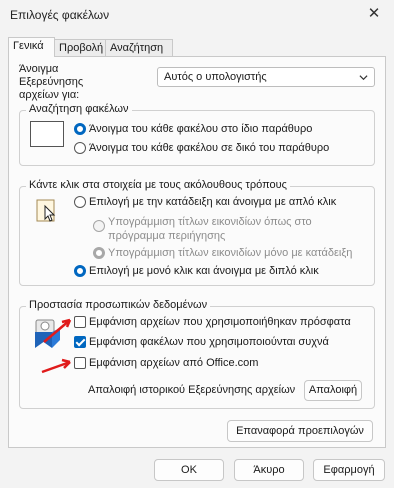 The width and height of the screenshot is (394, 488). I want to click on browse-folders-group, so click(197, 138).